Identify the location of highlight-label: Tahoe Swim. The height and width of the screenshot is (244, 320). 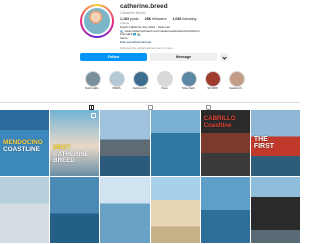
(188, 88).